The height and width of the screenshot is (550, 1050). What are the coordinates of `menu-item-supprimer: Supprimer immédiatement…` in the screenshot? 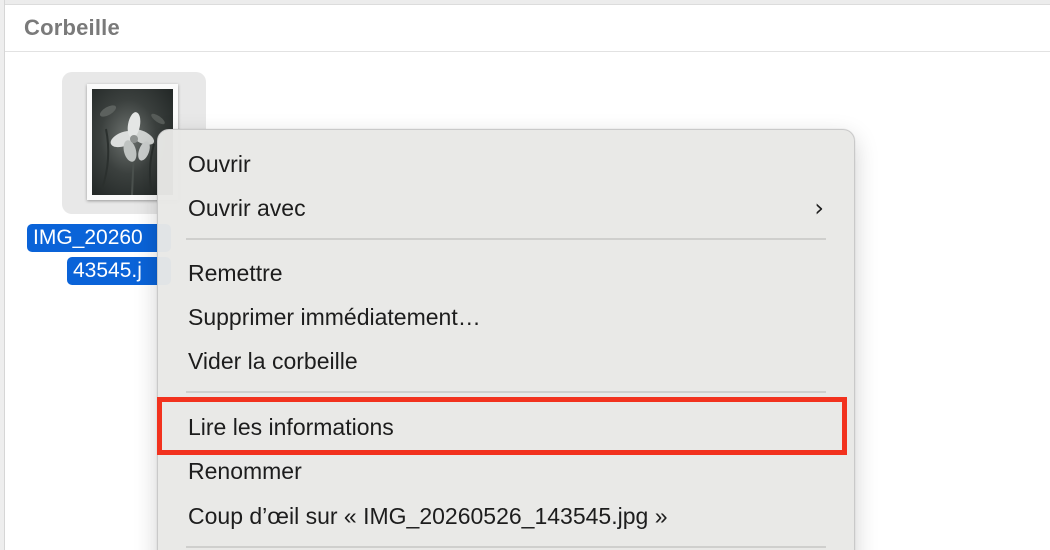 It's located at (509, 317).